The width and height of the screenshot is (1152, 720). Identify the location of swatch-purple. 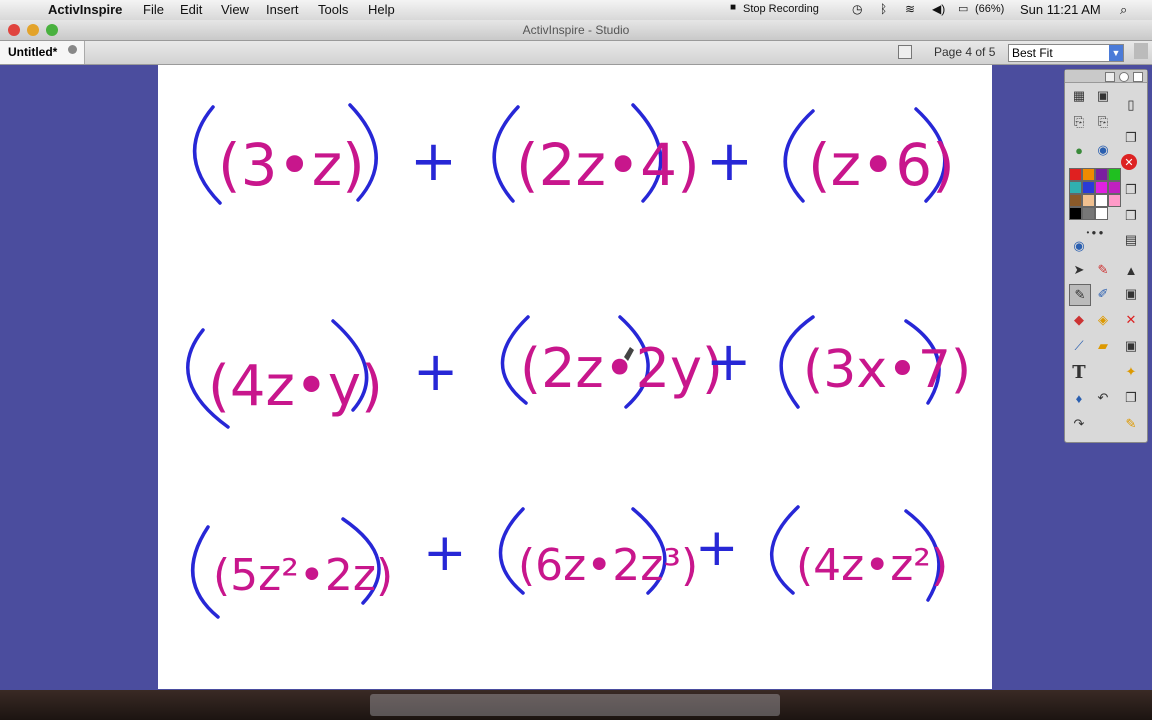
(1101, 174).